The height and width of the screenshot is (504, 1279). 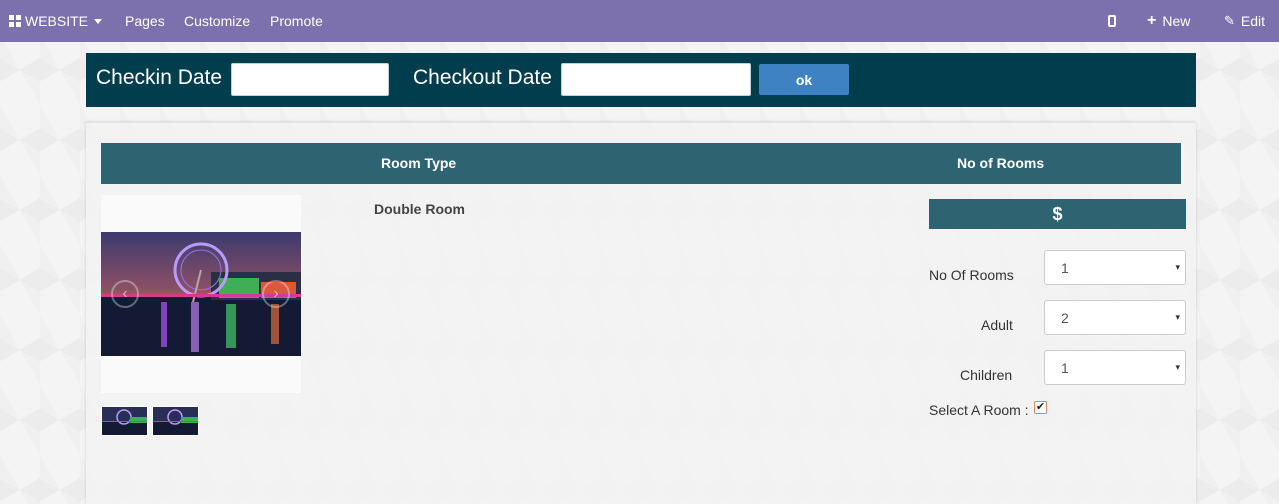 What do you see at coordinates (1253, 21) in the screenshot?
I see `edit-label: Edit` at bounding box center [1253, 21].